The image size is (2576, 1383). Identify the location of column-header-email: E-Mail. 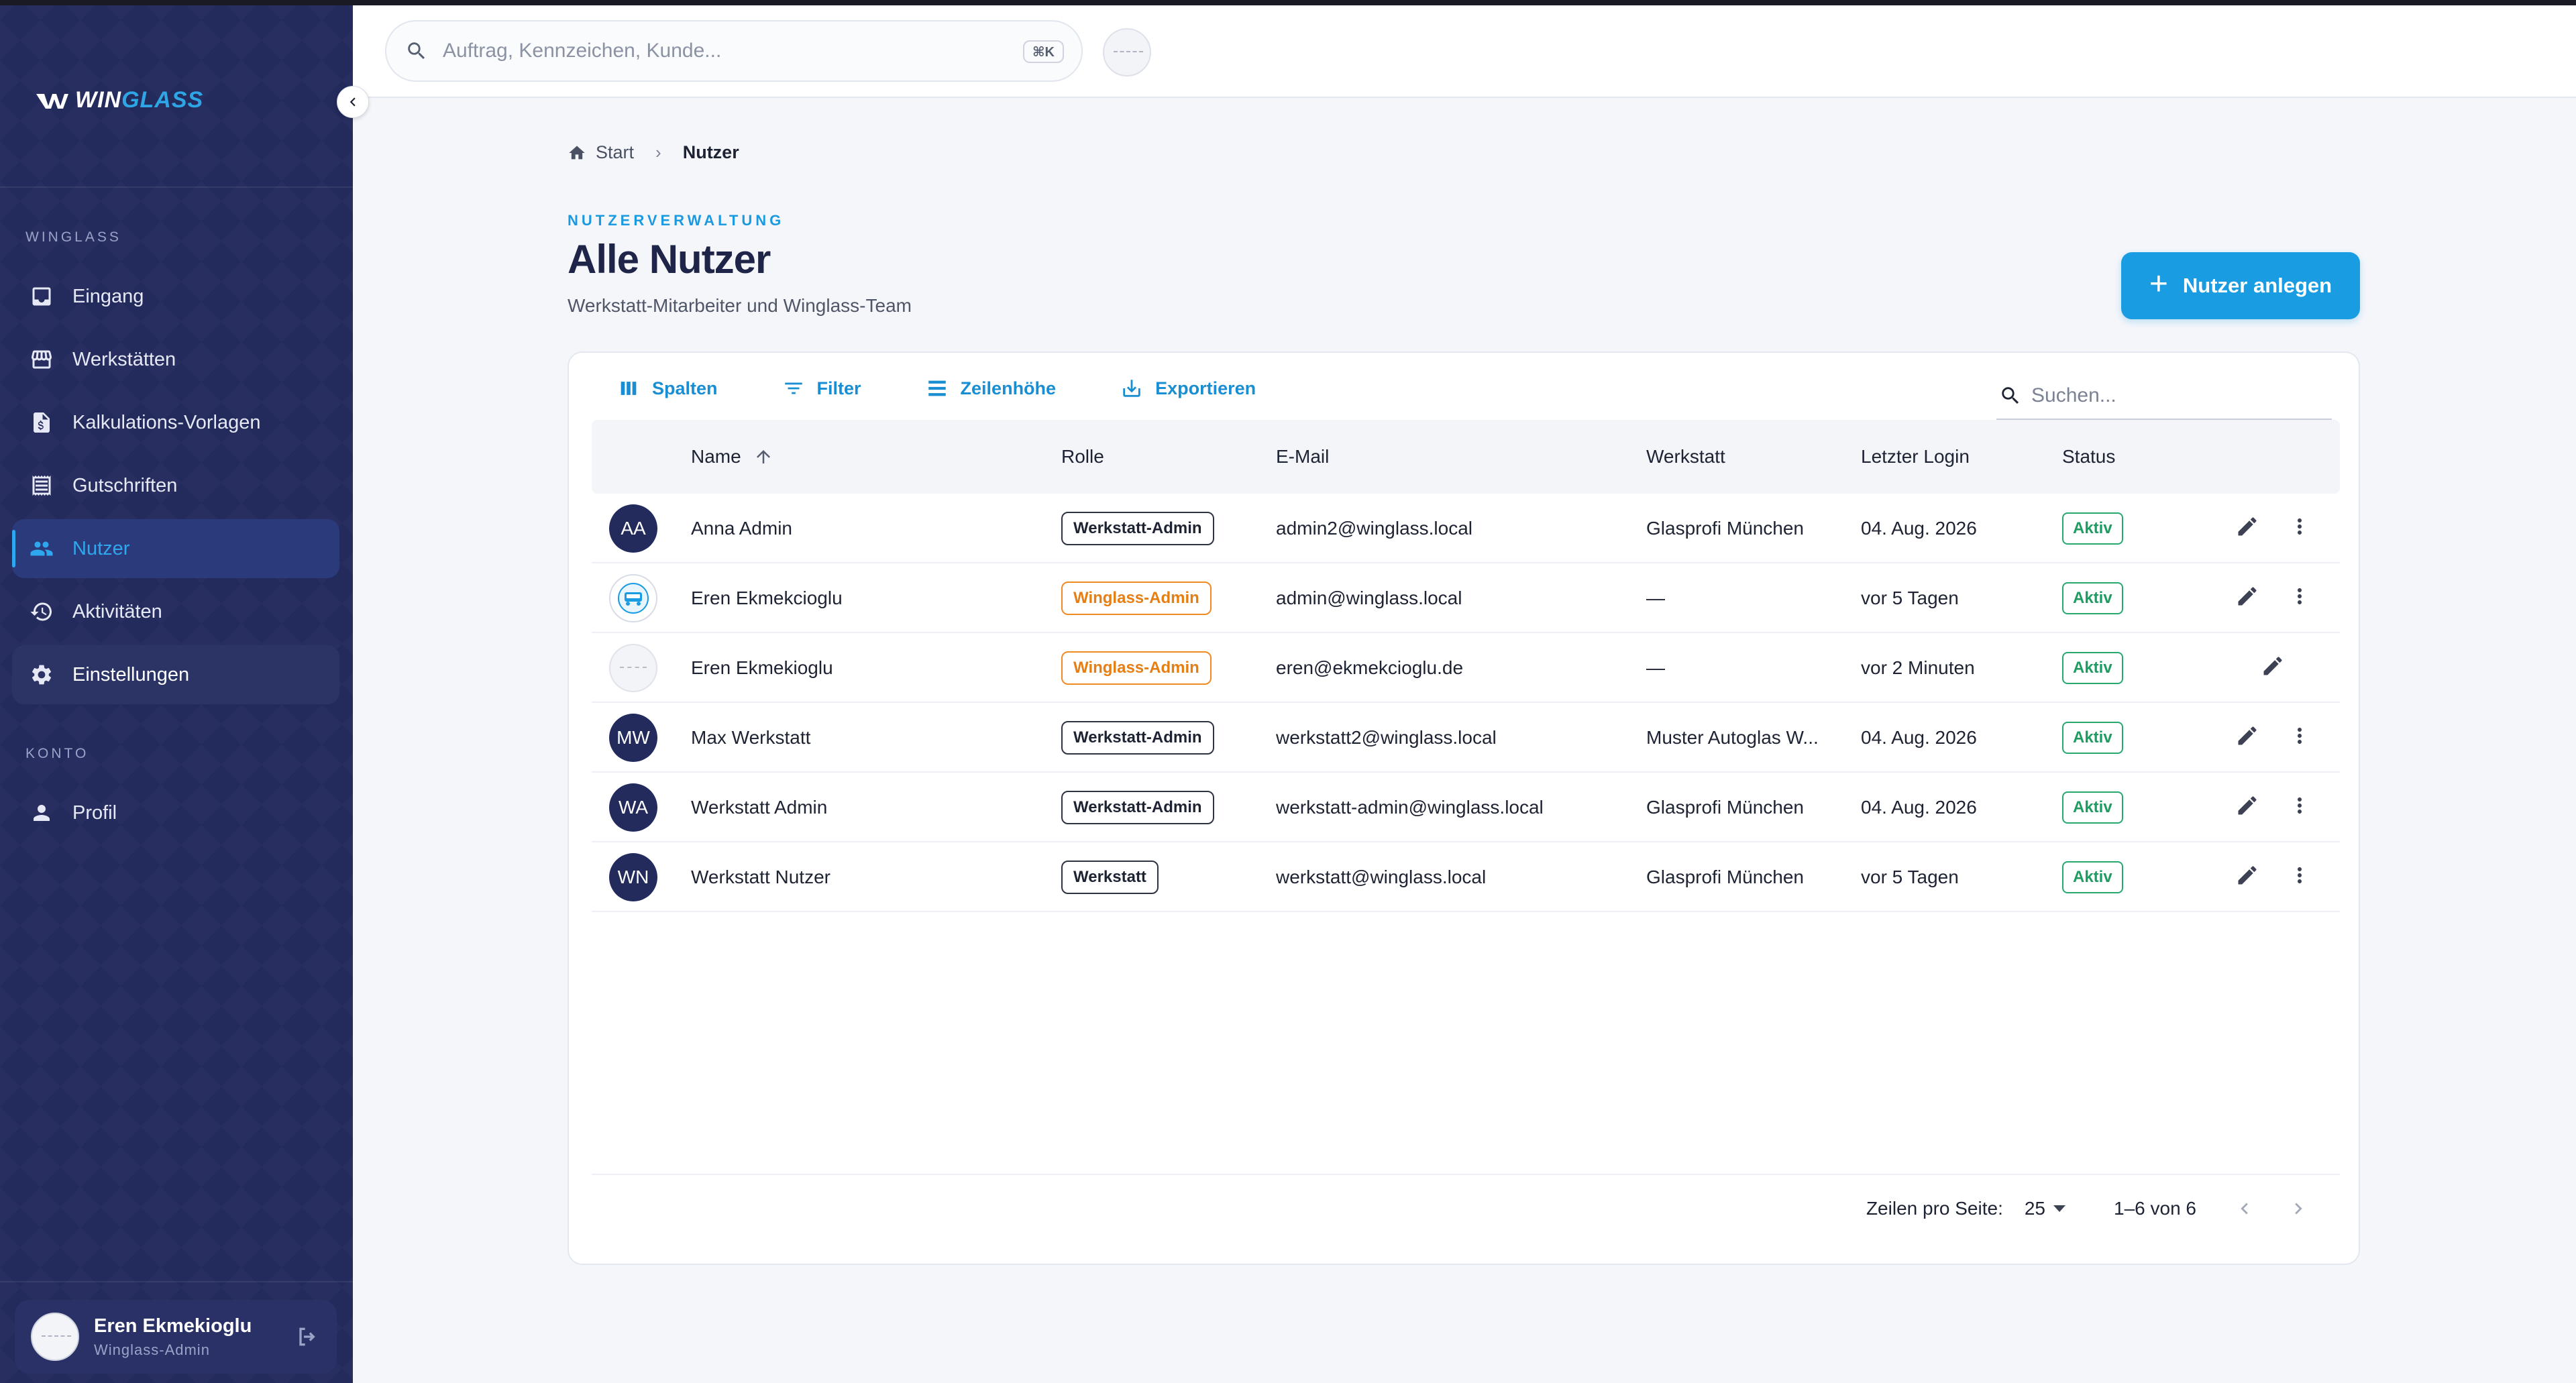
(1302, 457).